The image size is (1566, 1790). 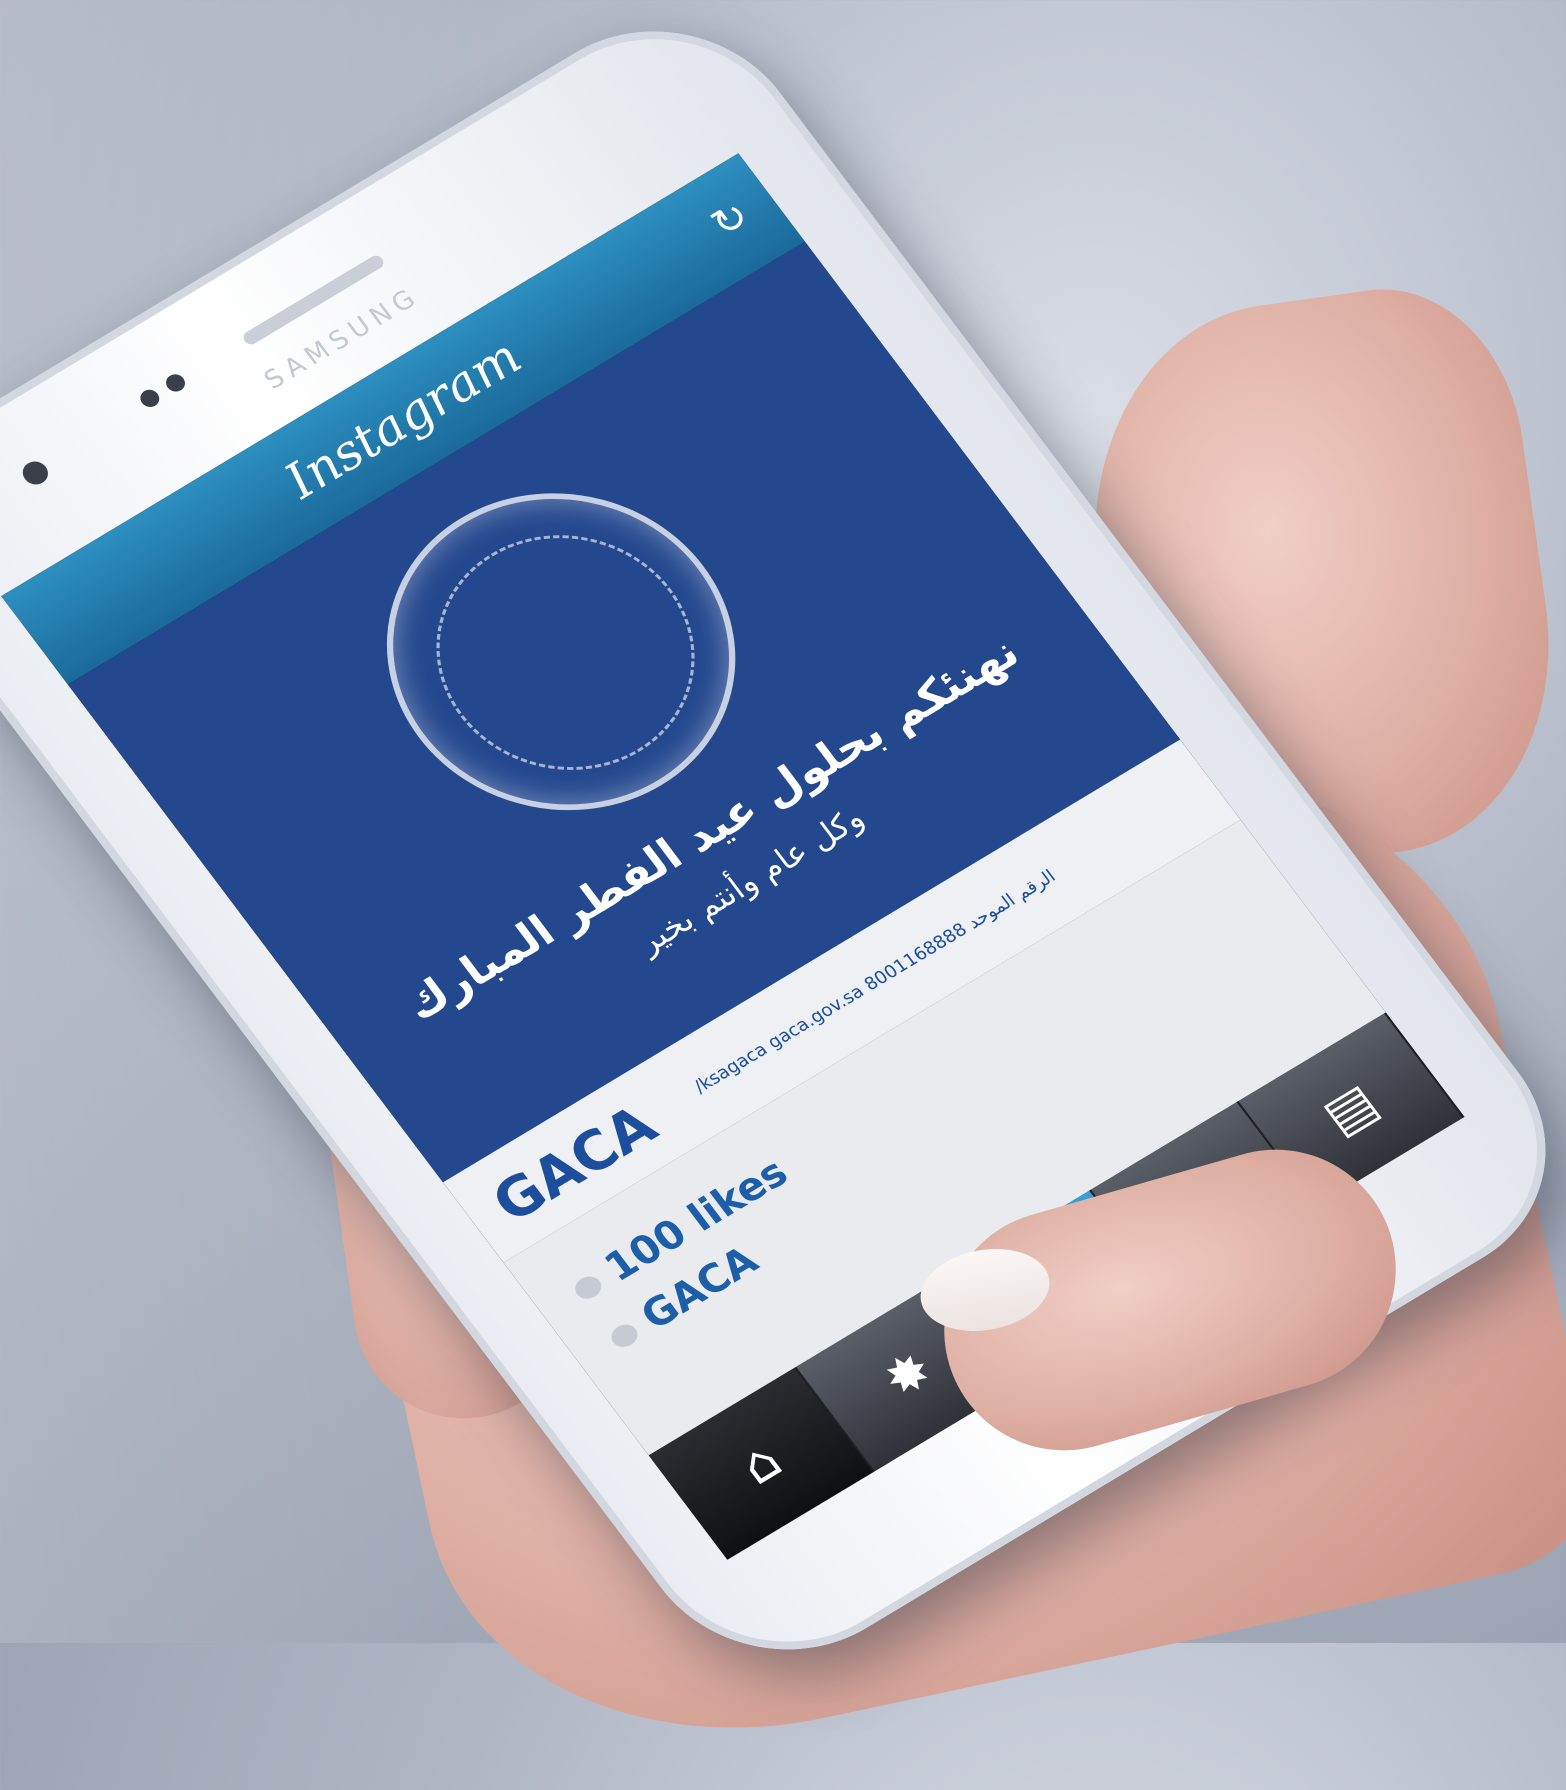 I want to click on front-camera-icon, so click(x=35, y=473).